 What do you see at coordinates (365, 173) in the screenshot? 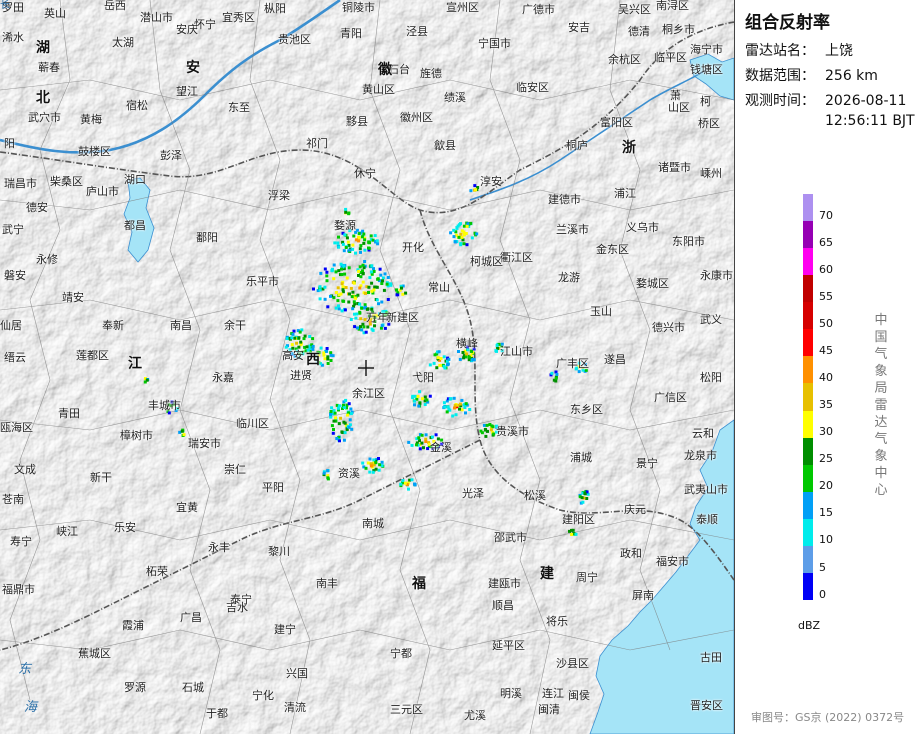
I see `place-label: 休宁` at bounding box center [365, 173].